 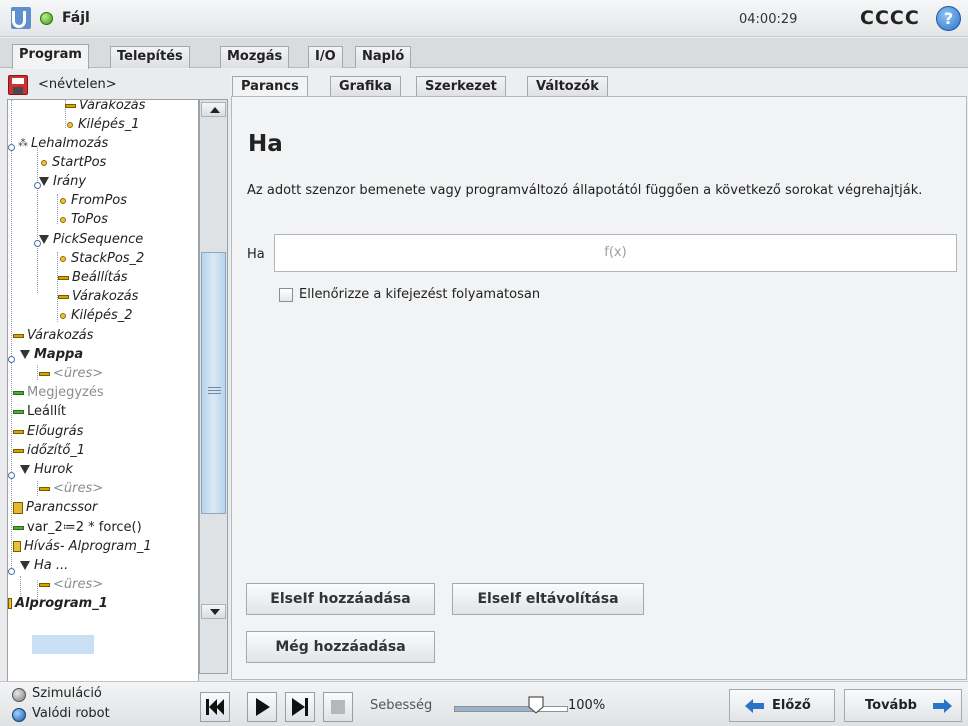 I want to click on clock: 04:00:29, so click(x=768, y=19).